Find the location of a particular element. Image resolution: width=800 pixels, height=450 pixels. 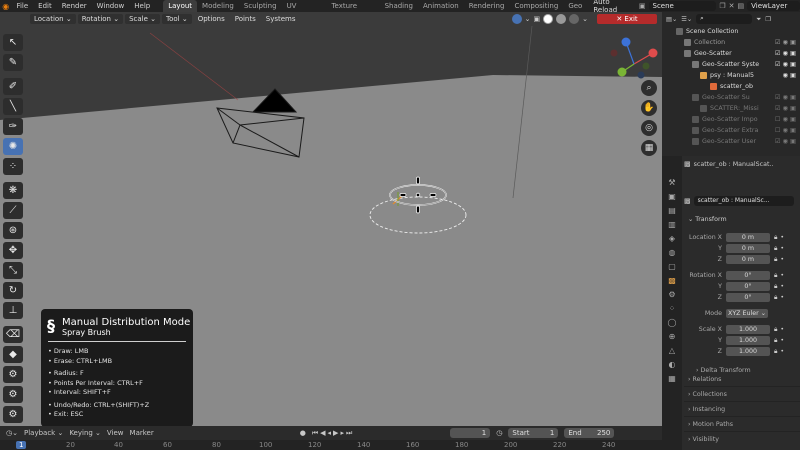

scale-x-field: 1.000 is located at coordinates (748, 329).